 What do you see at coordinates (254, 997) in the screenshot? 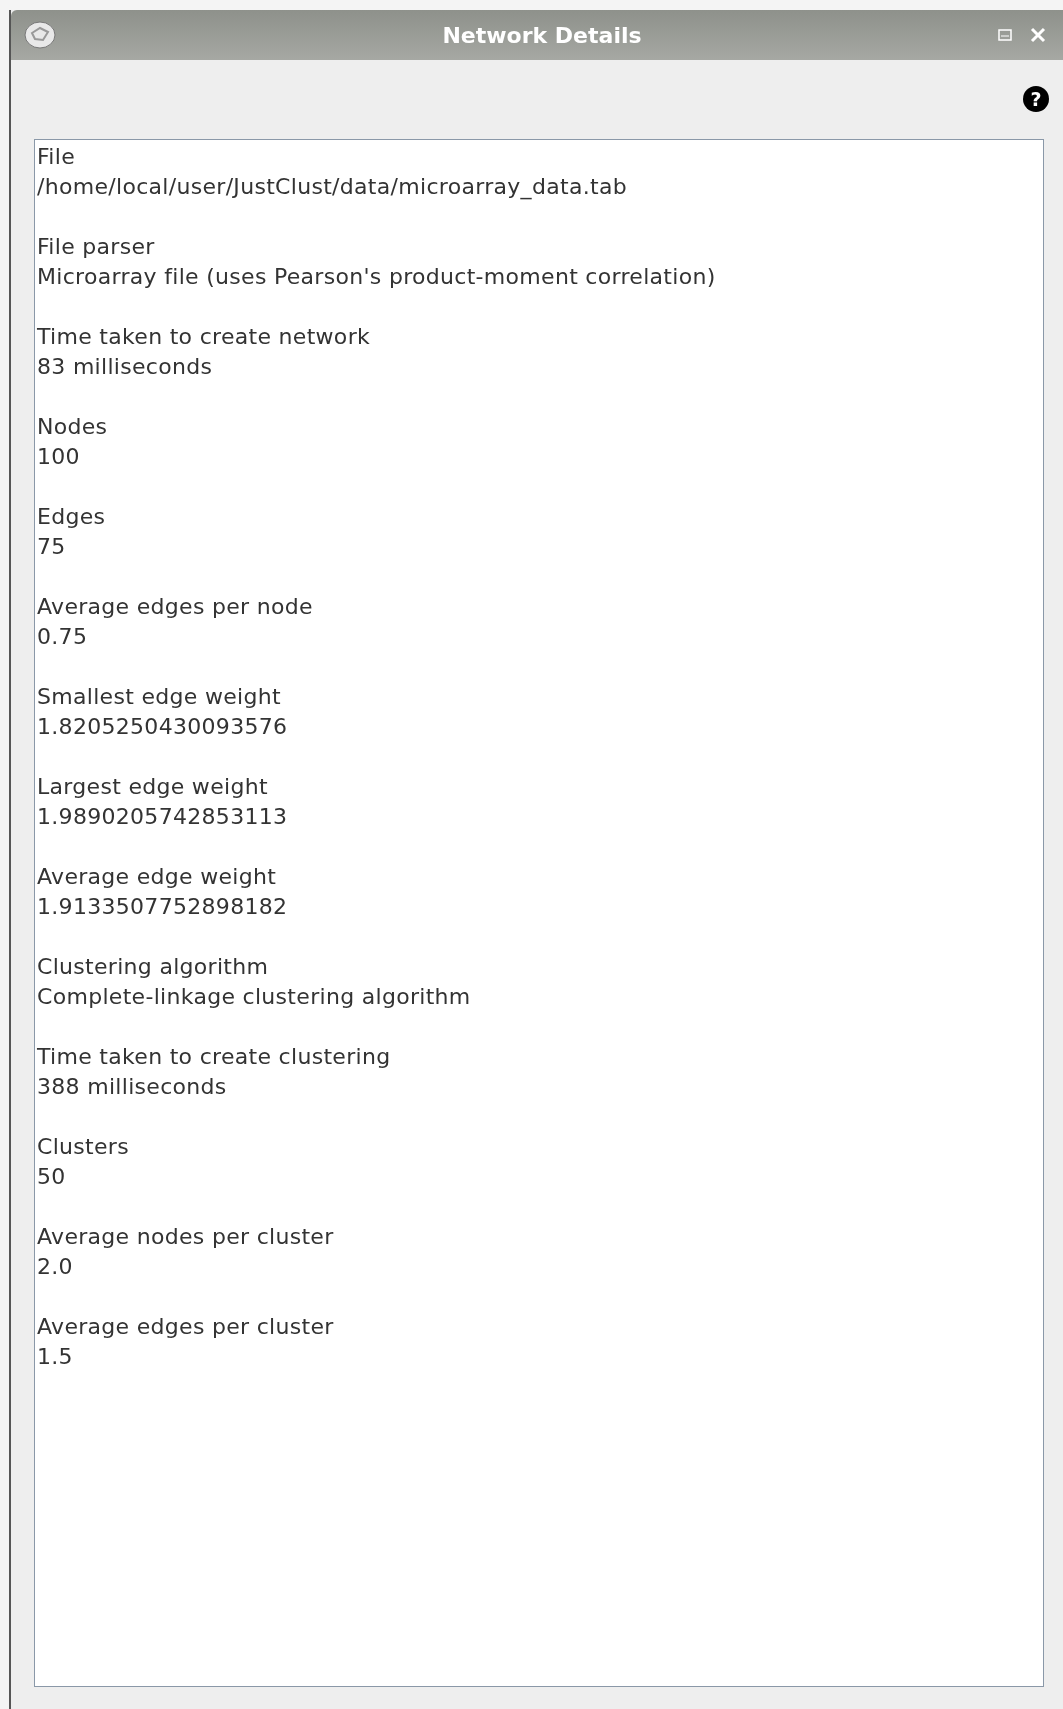
I see `detail-value: Complete-linkage clustering algorithm` at bounding box center [254, 997].